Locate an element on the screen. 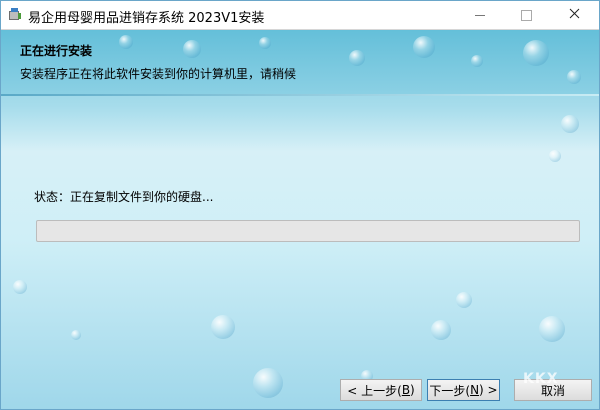  minimize-icon is located at coordinates (480, 15).